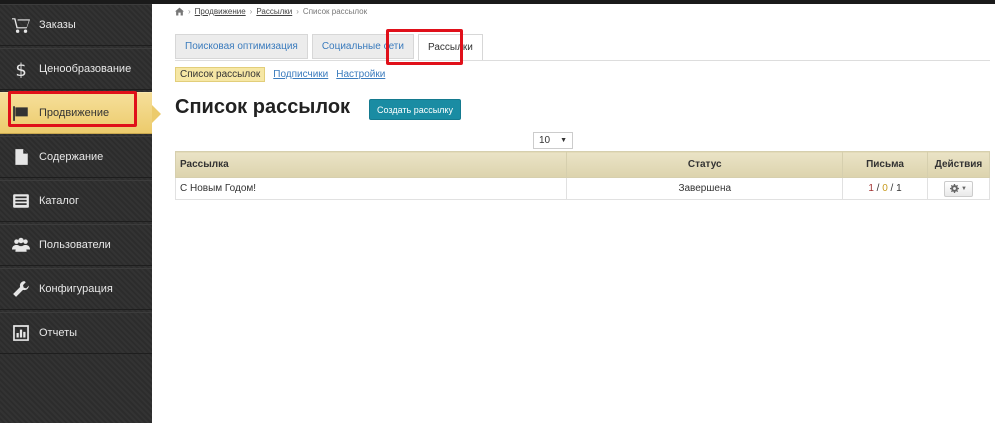  I want to click on breadcrumb-link-promotion: Продвижение, so click(220, 11).